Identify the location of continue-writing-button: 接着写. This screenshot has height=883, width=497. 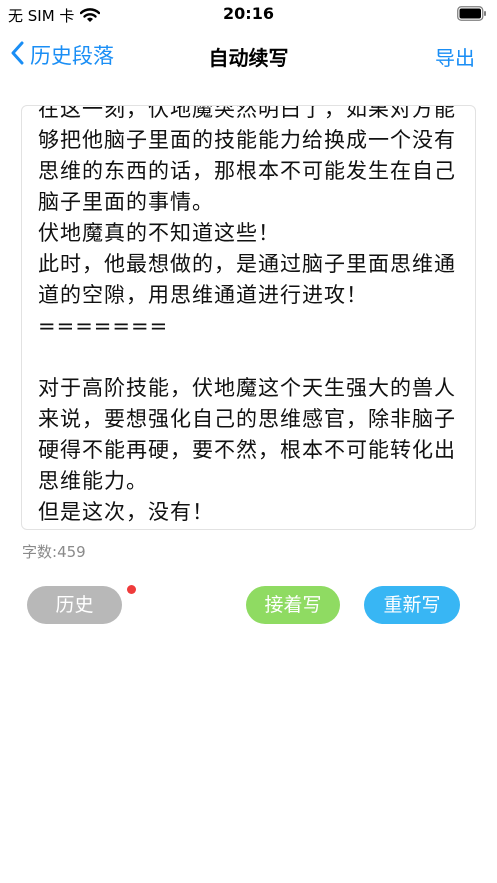
(293, 605).